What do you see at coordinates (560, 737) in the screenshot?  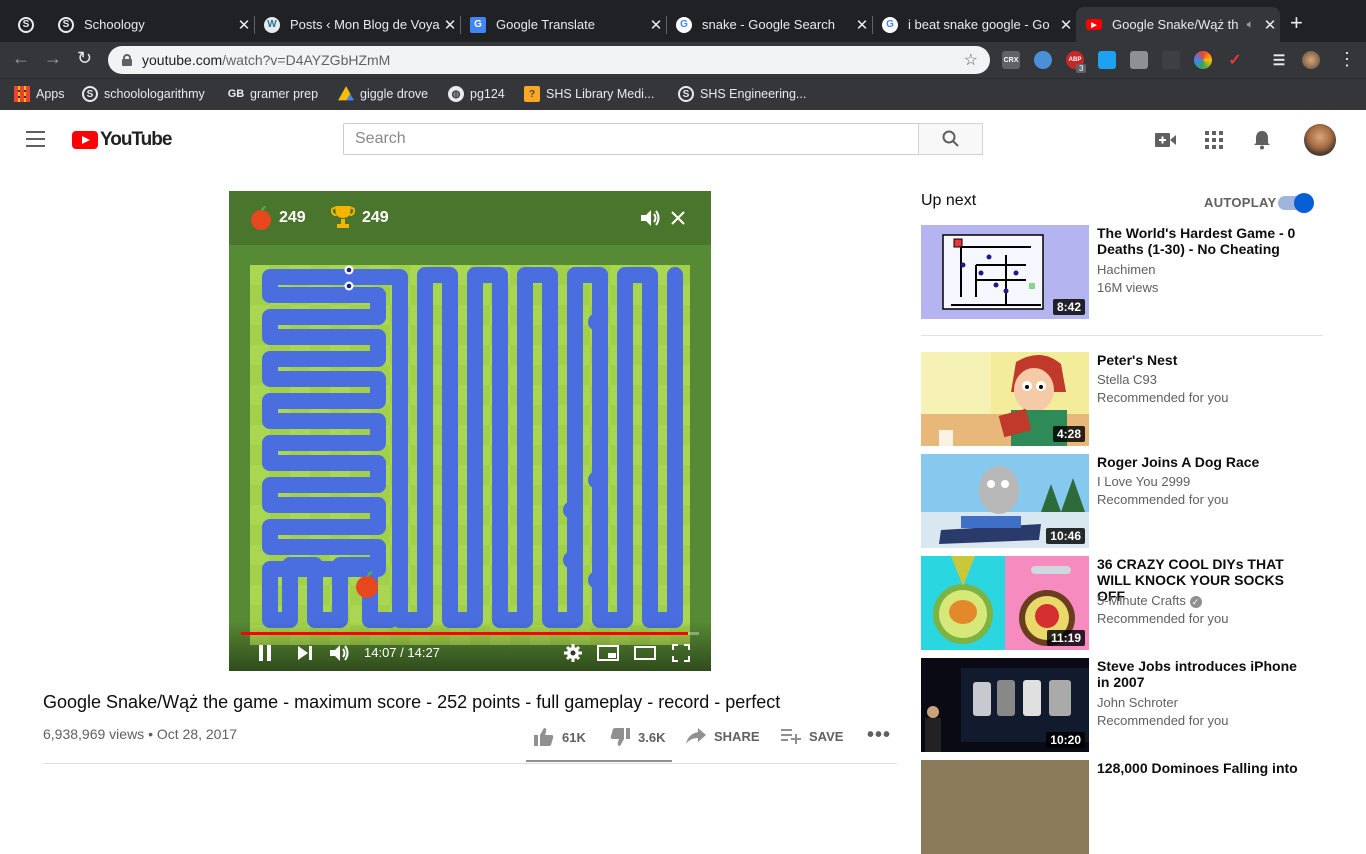 I see `like-button: 61K` at bounding box center [560, 737].